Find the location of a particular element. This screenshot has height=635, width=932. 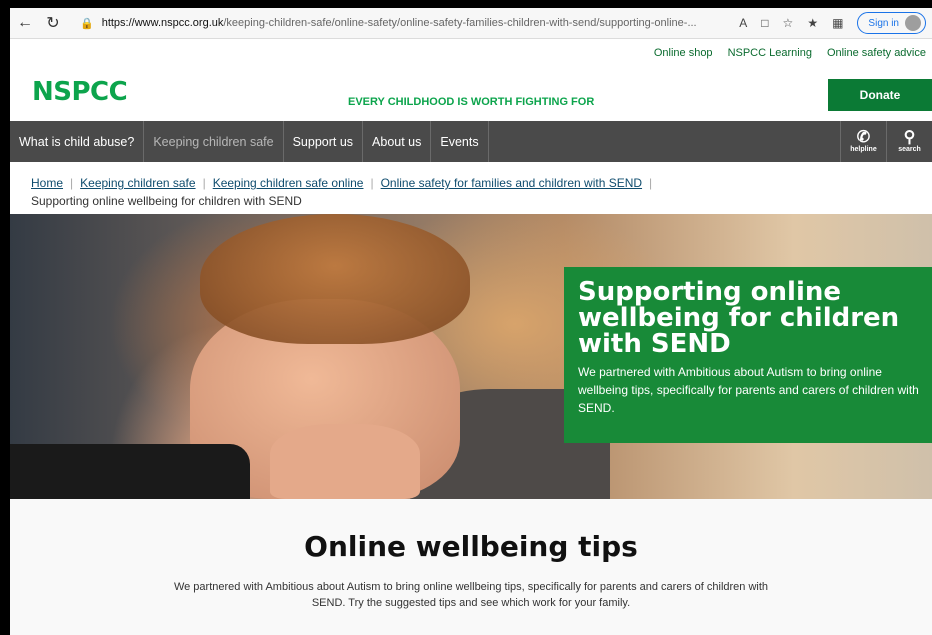

hero-image-tablet is located at coordinates (130, 471).